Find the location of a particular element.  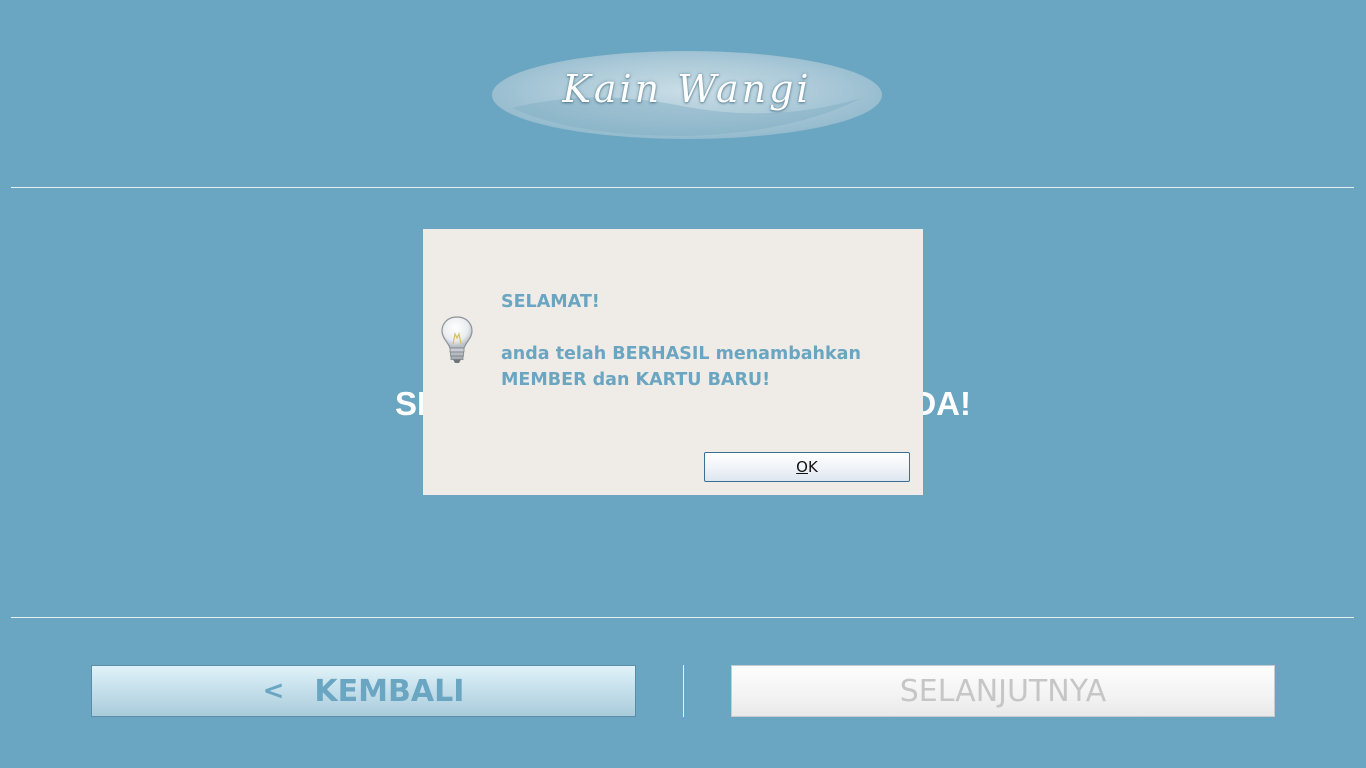

dialog-message-line-1: anda telah BERHASIL menambahkan is located at coordinates (681, 354).